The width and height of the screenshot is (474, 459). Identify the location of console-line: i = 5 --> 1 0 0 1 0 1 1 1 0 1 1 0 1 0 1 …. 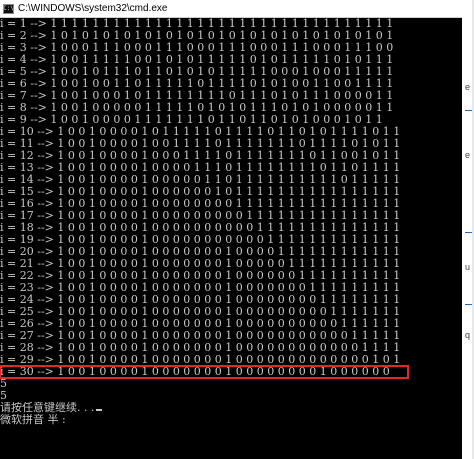
(197, 72).